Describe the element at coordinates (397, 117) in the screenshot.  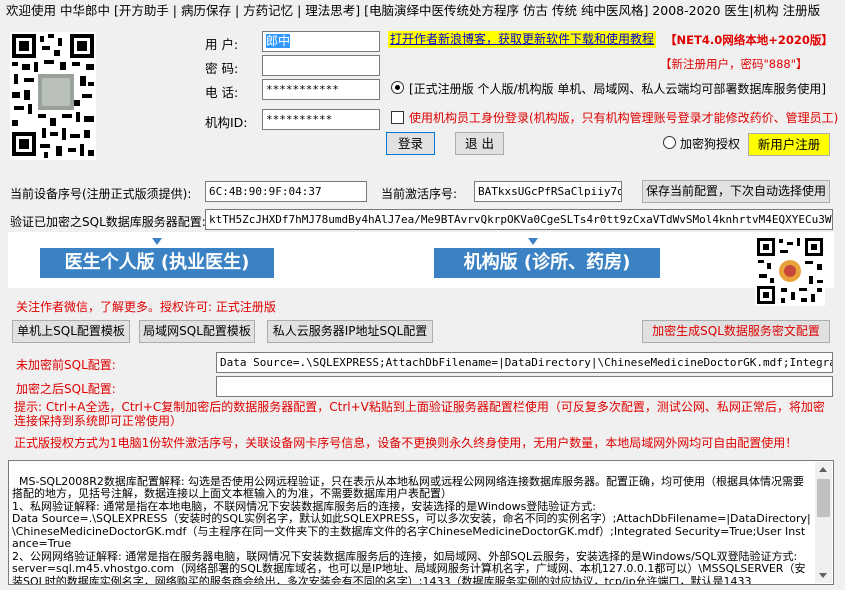
I see `staff-login-checkbox` at that location.